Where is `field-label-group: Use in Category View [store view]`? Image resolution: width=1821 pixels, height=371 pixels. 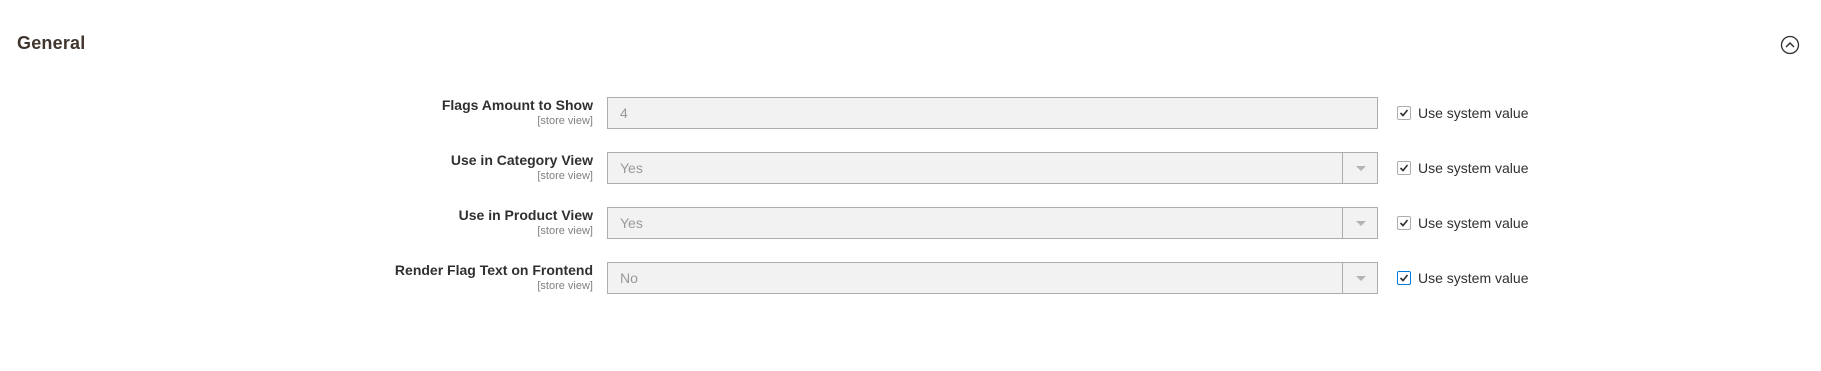 field-label-group: Use in Category View [store view] is located at coordinates (522, 167).